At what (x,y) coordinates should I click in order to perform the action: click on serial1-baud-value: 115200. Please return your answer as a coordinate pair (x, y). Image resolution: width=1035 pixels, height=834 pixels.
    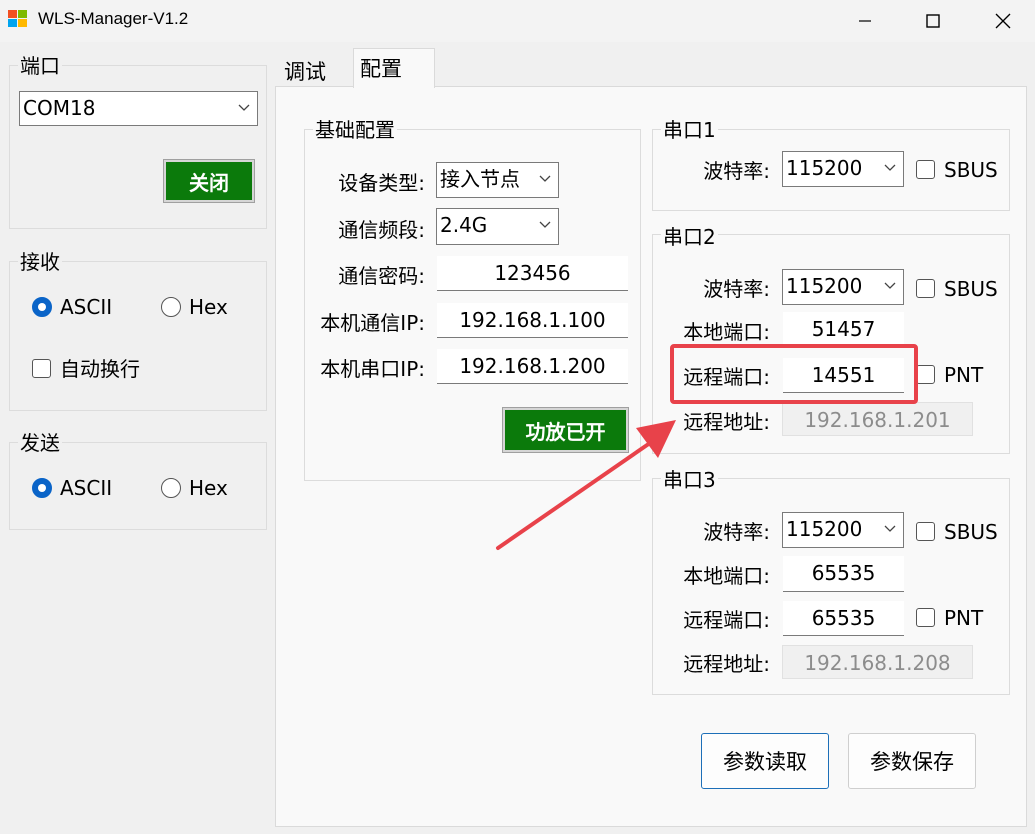
    Looking at the image, I should click on (824, 168).